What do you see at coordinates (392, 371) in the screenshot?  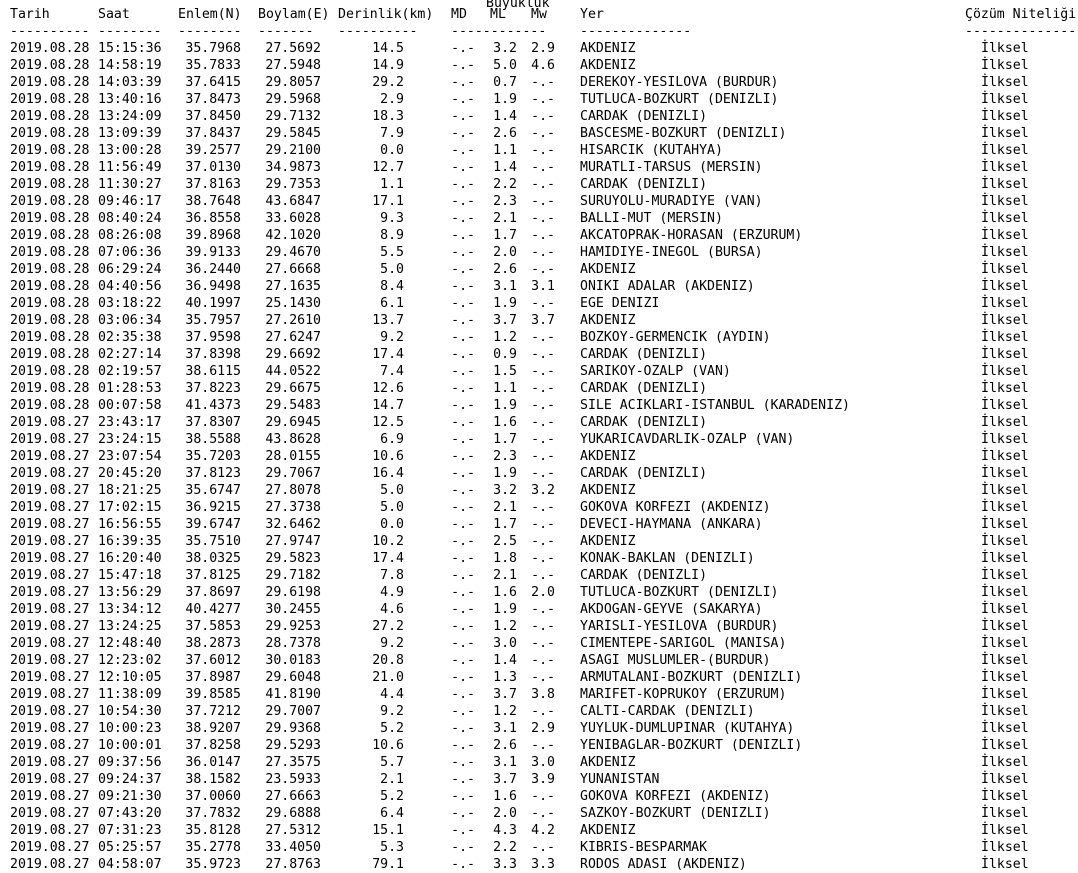 I see `cell-depth: 7.4` at bounding box center [392, 371].